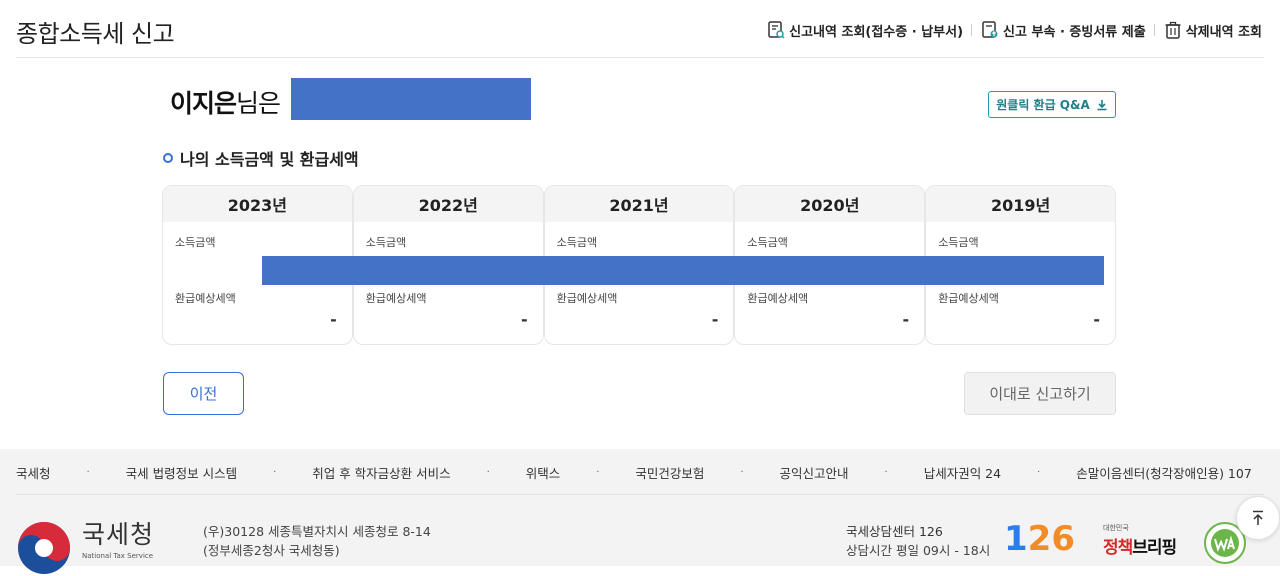 Image resolution: width=1280 pixels, height=576 pixels. What do you see at coordinates (830, 204) in the screenshot?
I see `year-label: 2020년` at bounding box center [830, 204].